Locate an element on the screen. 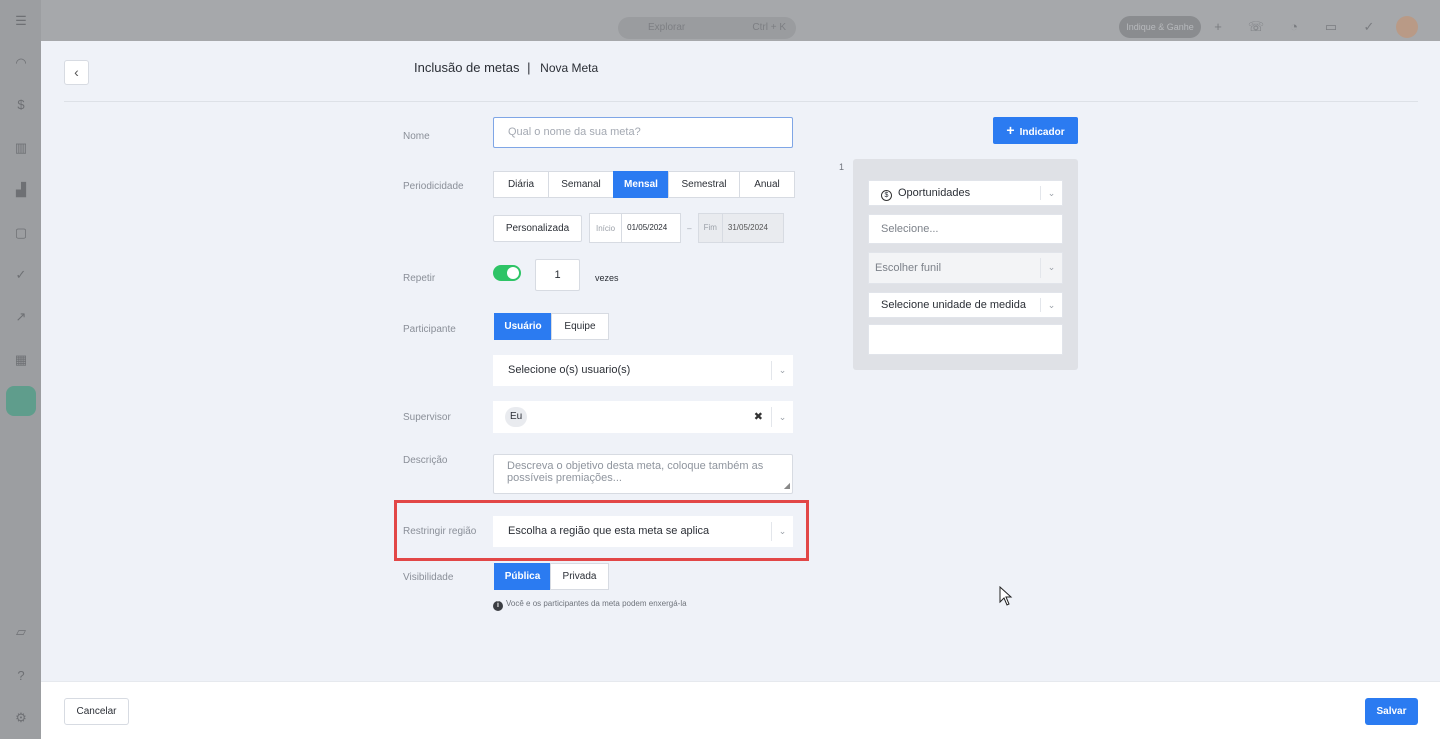 Image resolution: width=1440 pixels, height=739 pixels. chart-icon: ▟ is located at coordinates (21, 190).